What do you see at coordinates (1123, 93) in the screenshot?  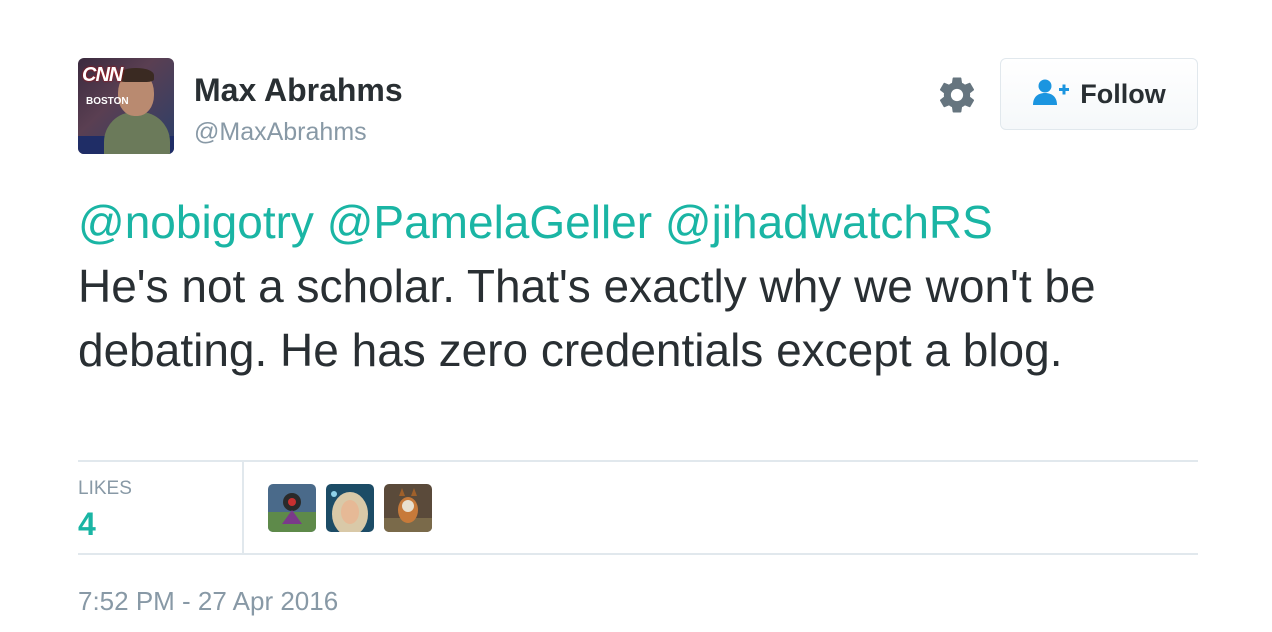 I see `follow-button-label: Follow` at bounding box center [1123, 93].